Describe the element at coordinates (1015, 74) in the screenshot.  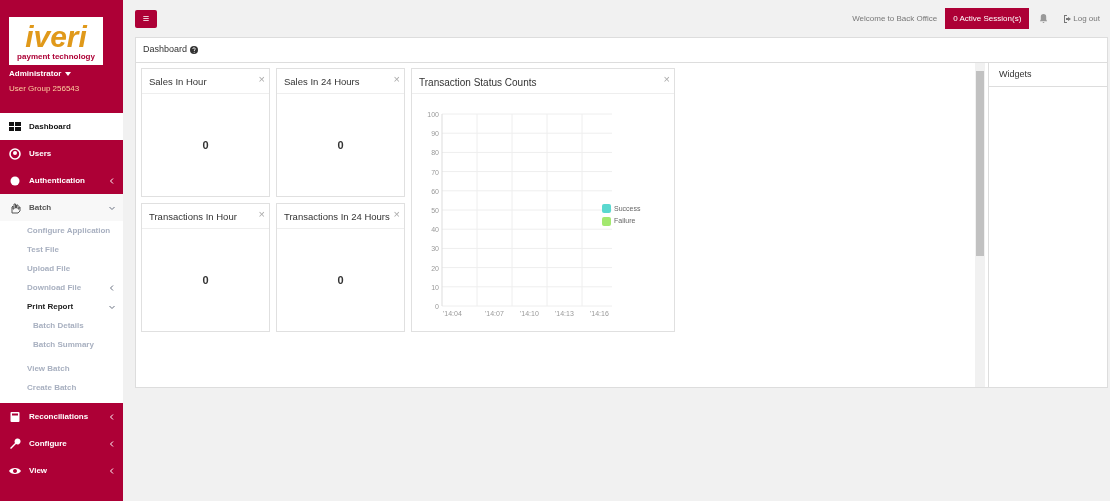
I see `widgets-title: Widgets` at that location.